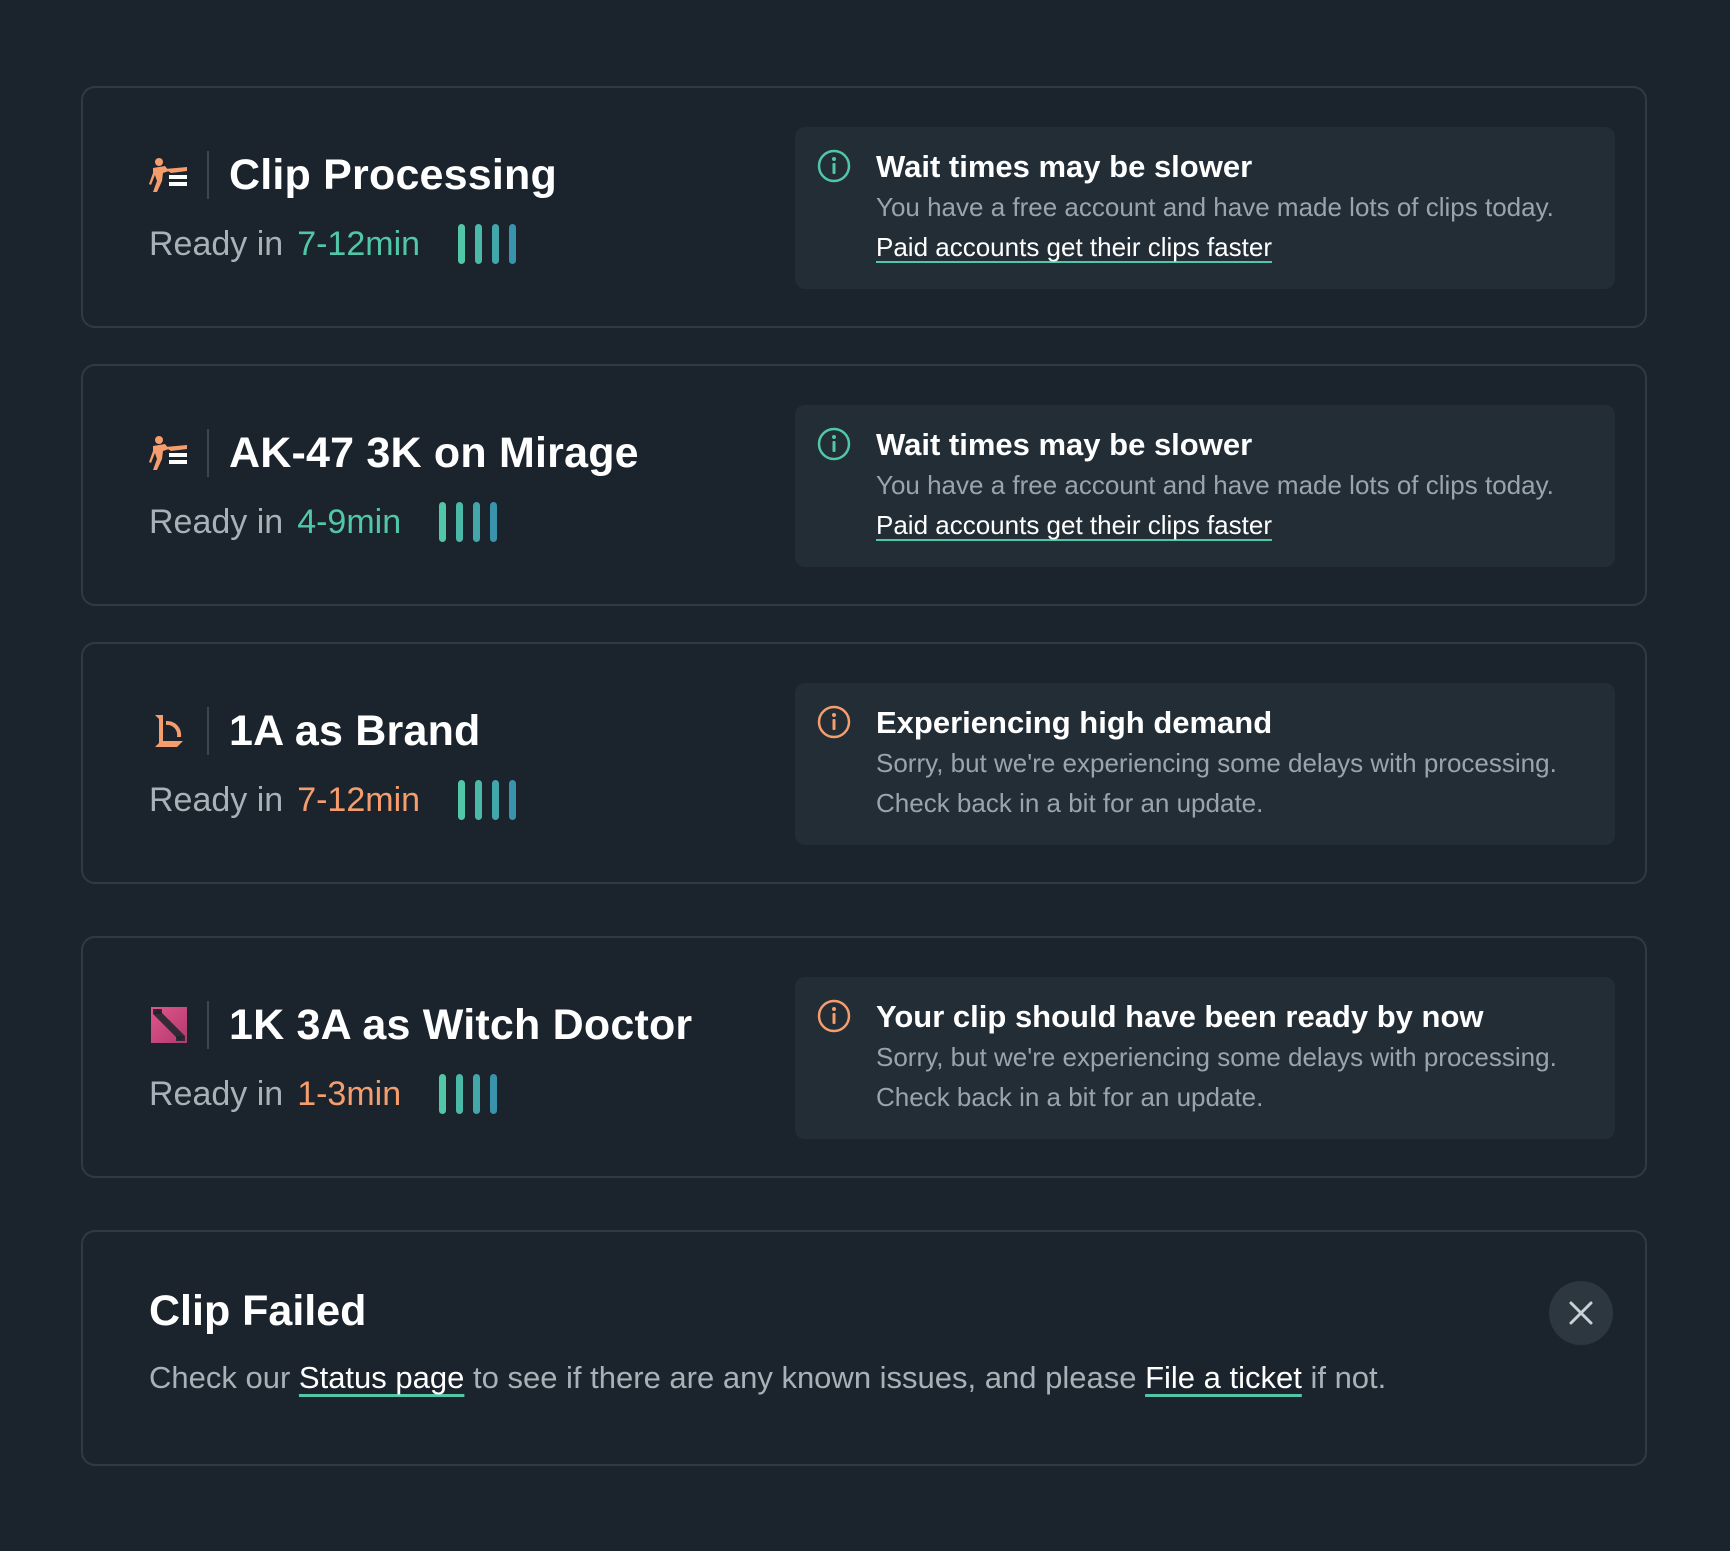 This screenshot has height=1551, width=1730. I want to click on close-icon, so click(1581, 1313).